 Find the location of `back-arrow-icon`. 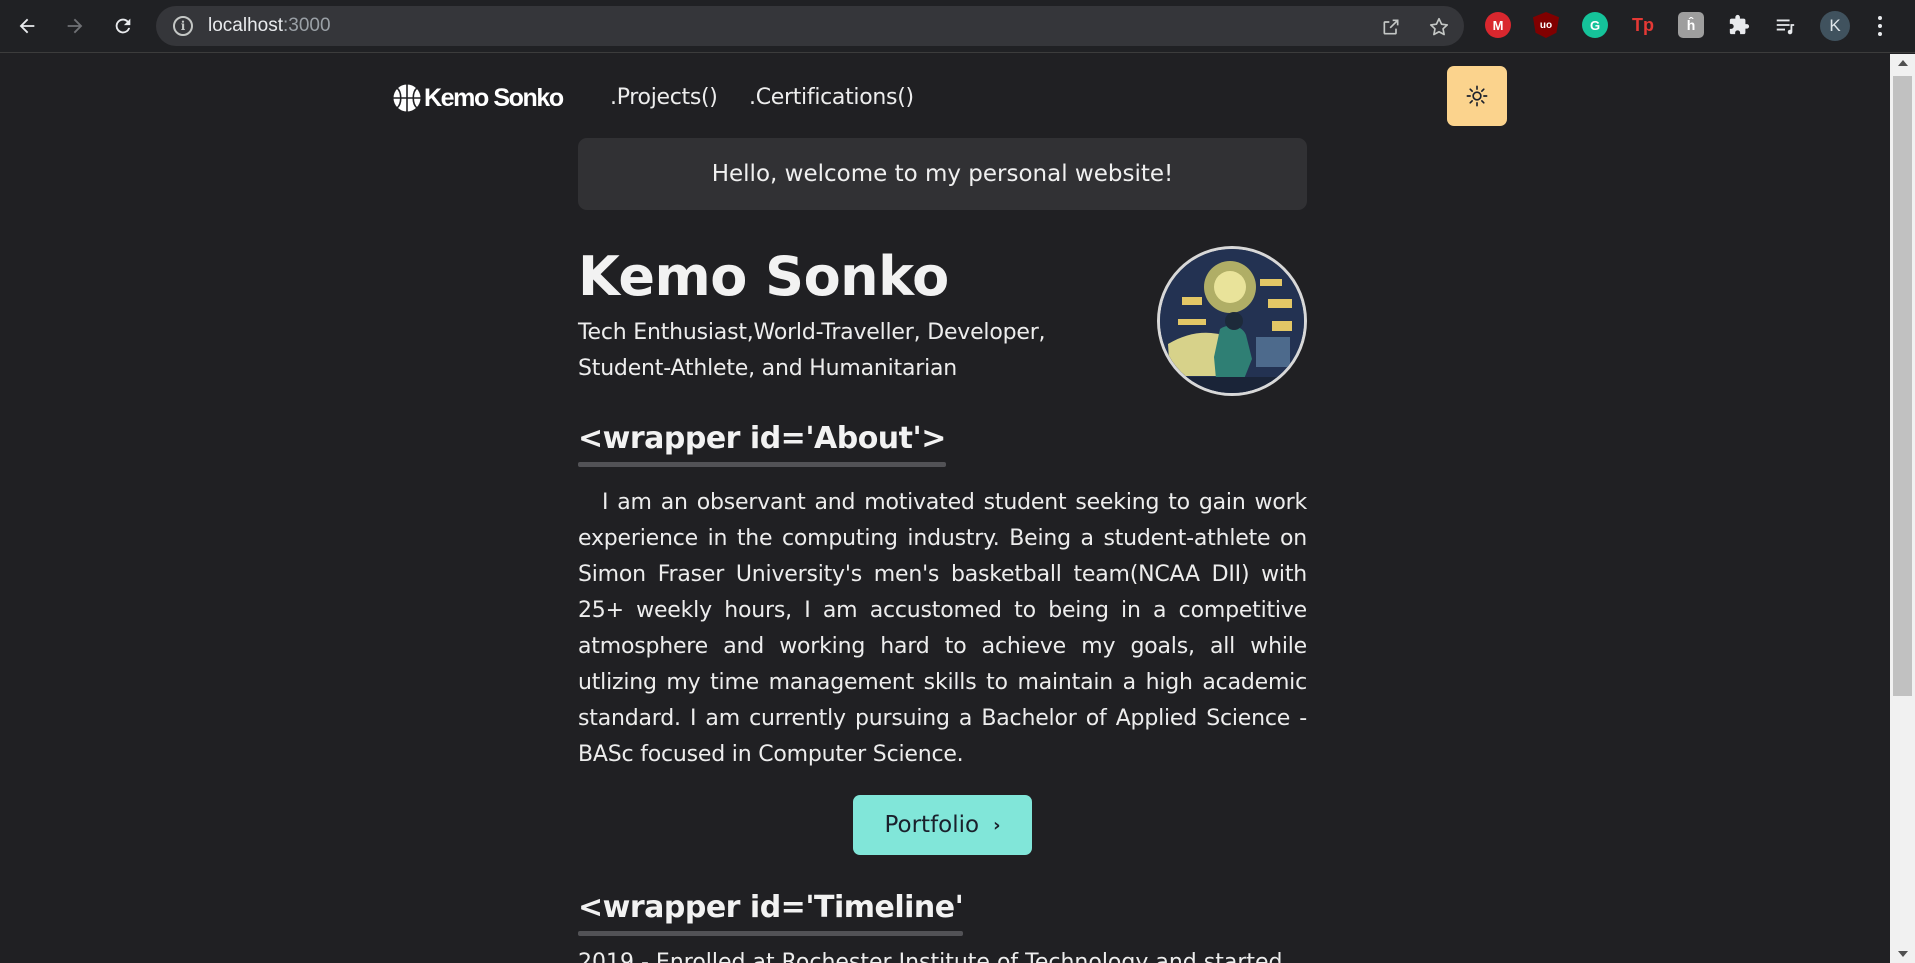

back-arrow-icon is located at coordinates (27, 26).